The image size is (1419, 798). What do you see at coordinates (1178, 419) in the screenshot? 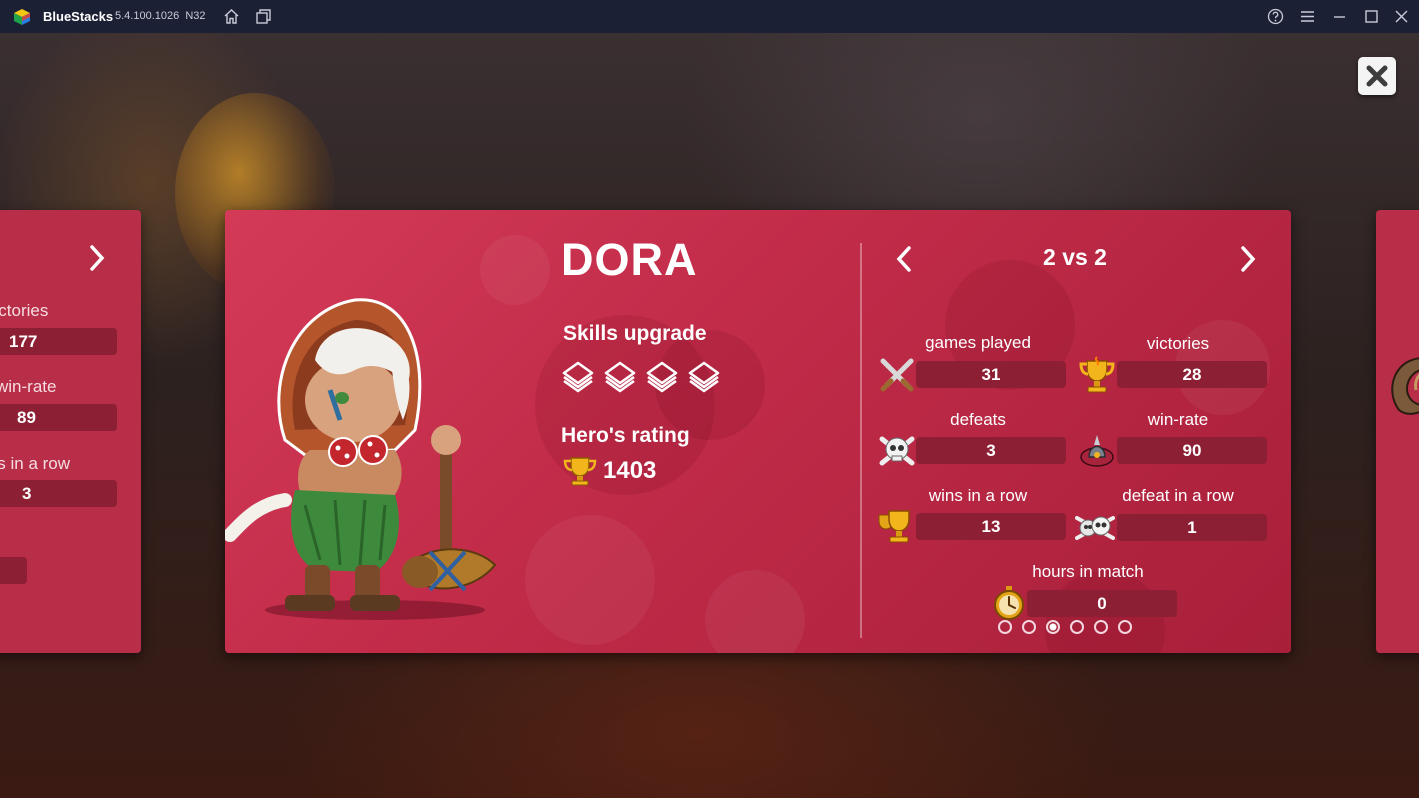
I see `stat-label: win-rate` at bounding box center [1178, 419].